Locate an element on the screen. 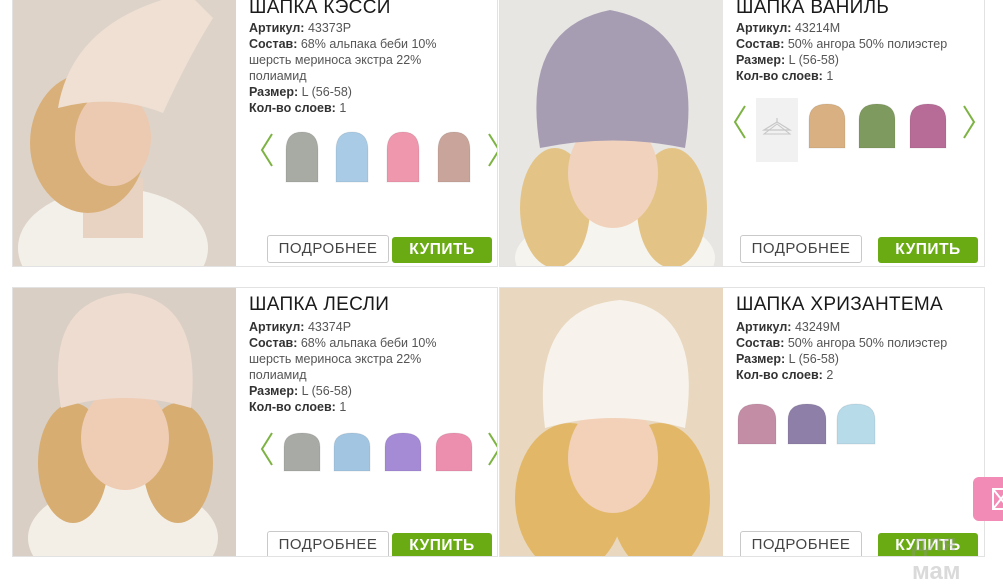 This screenshot has width=1003, height=586. article-value: 43374P is located at coordinates (329, 327).